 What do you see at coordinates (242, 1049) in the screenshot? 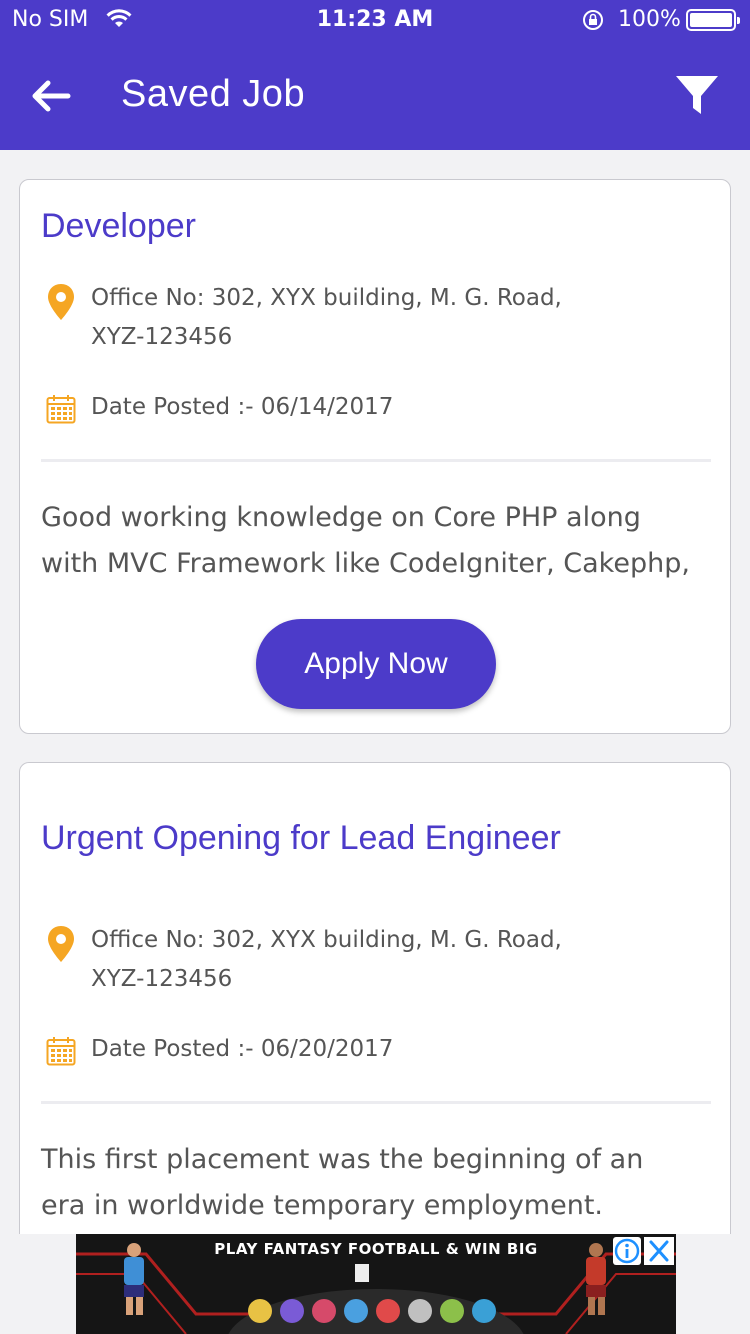
I see `date-posted: Date Posted :- 06/20/2017` at bounding box center [242, 1049].